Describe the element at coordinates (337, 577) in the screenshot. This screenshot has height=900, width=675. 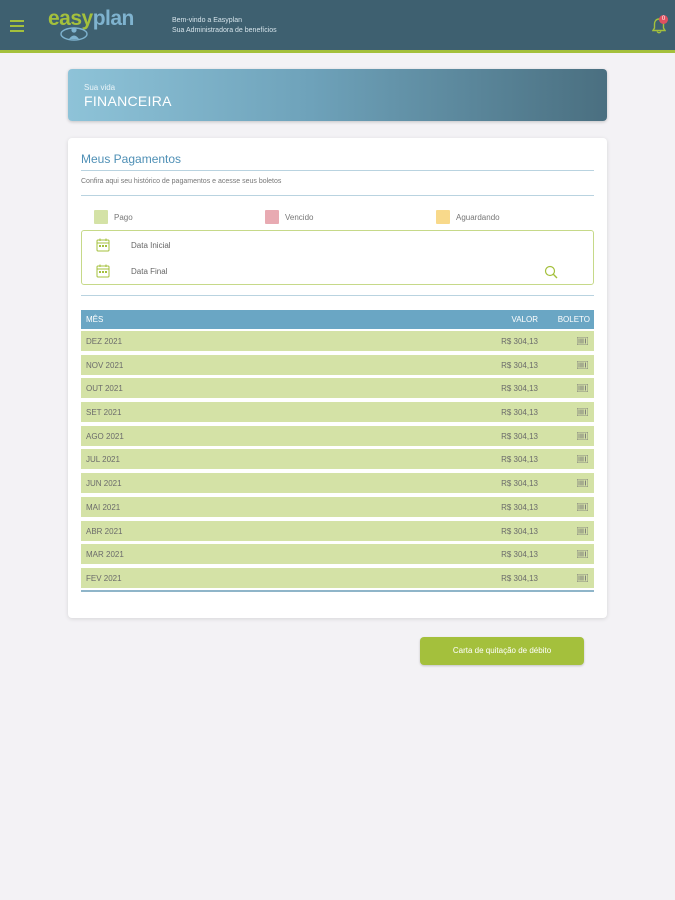
I see `table-row: FEV 2021 R$ 304,13` at that location.